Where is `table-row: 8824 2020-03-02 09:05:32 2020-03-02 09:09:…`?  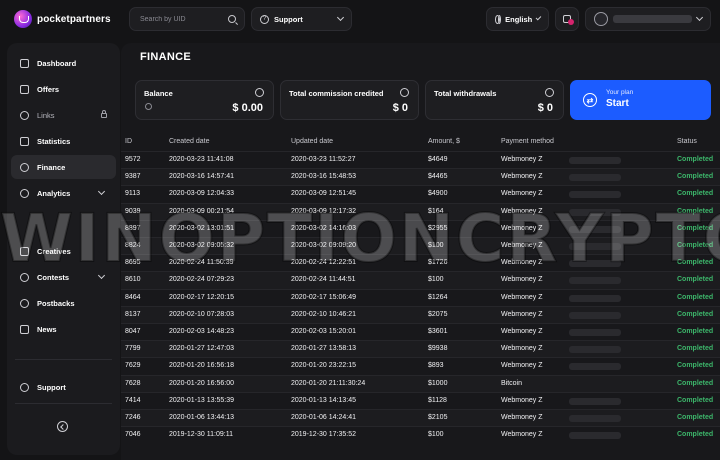 table-row: 8824 2020-03-02 09:05:32 2020-03-02 09:09:… is located at coordinates (420, 246).